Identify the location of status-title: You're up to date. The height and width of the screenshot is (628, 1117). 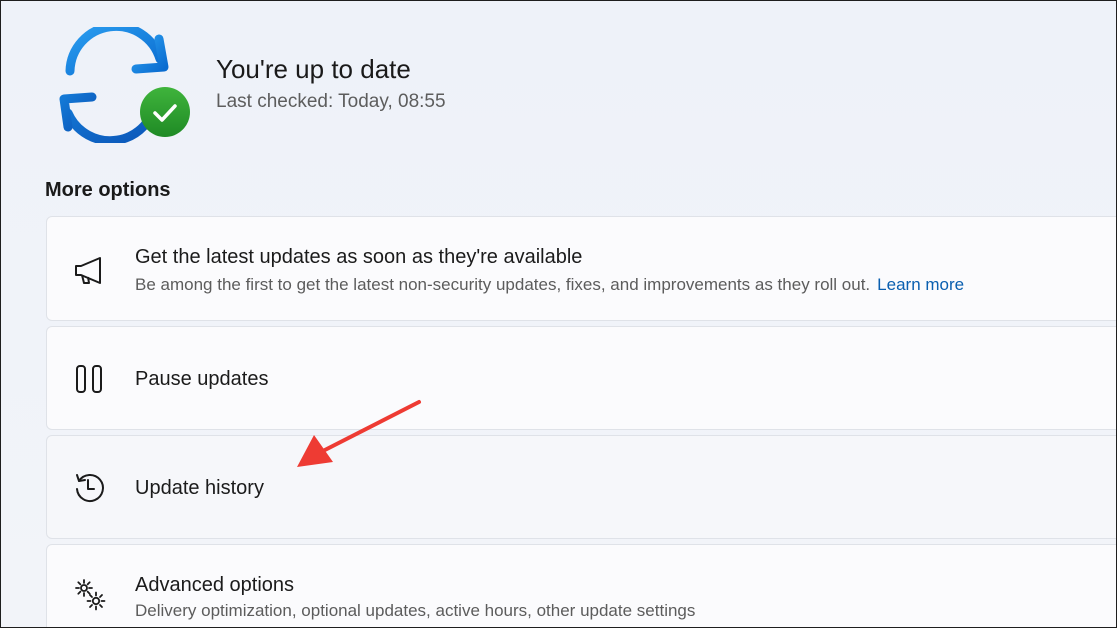
(313, 69).